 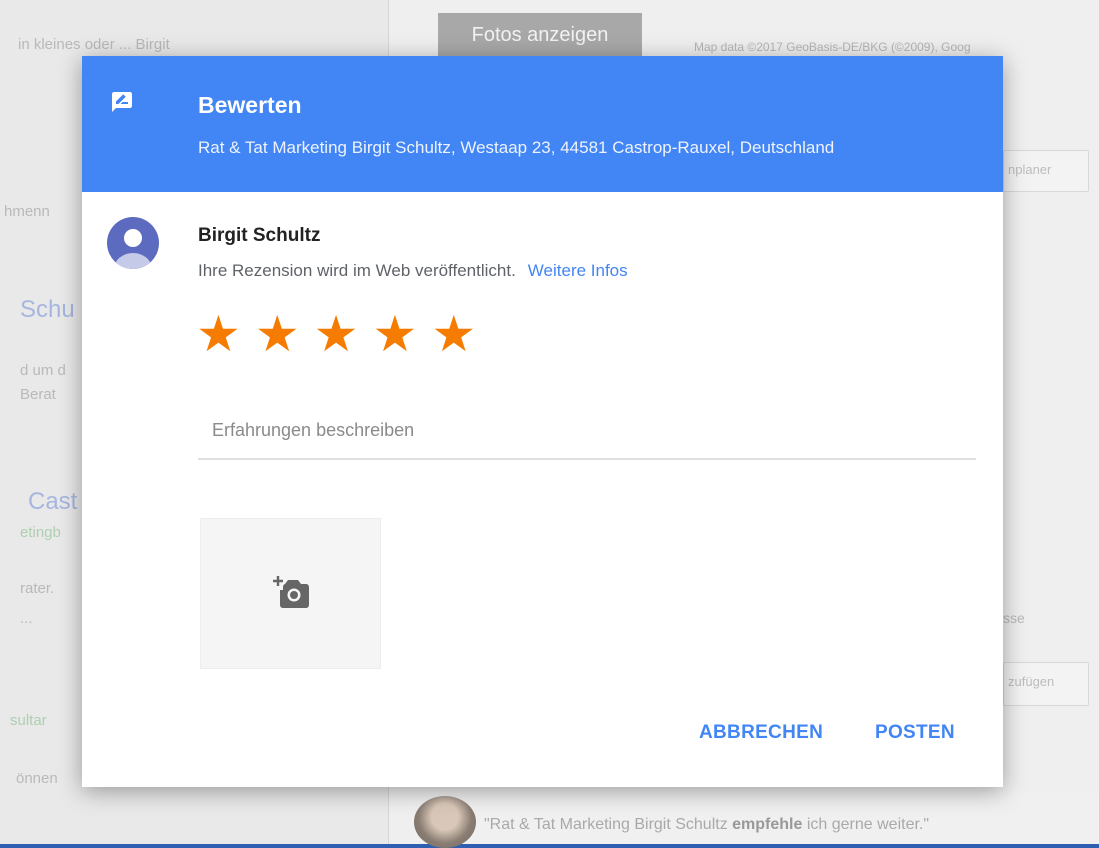 What do you see at coordinates (915, 733) in the screenshot?
I see `post-button: POSTEN` at bounding box center [915, 733].